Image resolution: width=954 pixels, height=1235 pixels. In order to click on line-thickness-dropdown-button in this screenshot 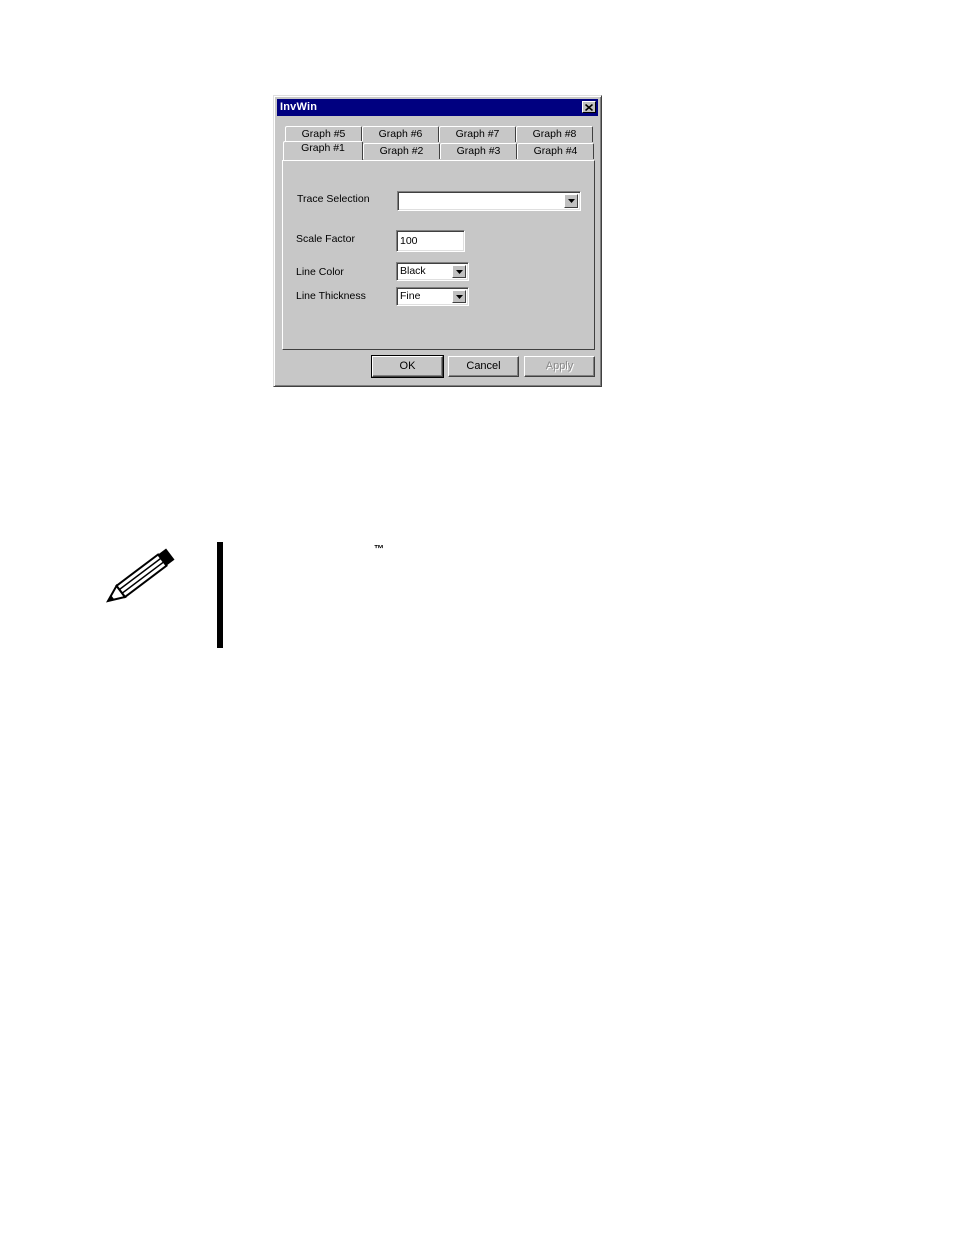, I will do `click(459, 296)`.